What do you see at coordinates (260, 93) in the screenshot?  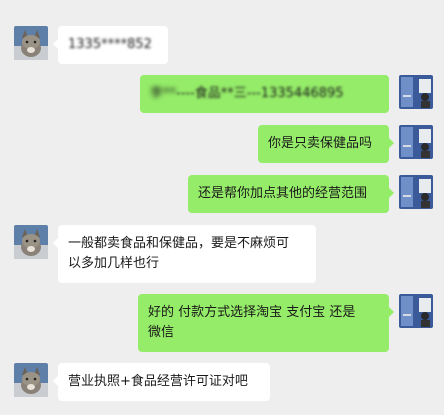 I see `message-text-part: ----食品**三---1335446895` at bounding box center [260, 93].